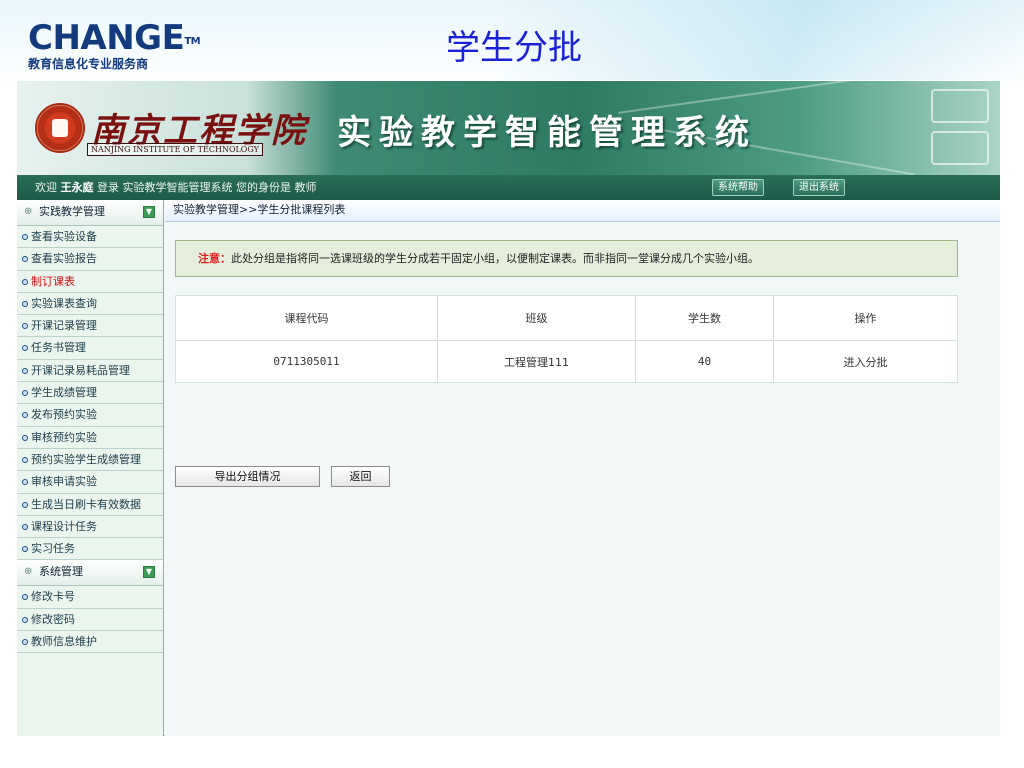 This screenshot has height=768, width=1024. Describe the element at coordinates (64, 236) in the screenshot. I see `sidebar-item-label: 查看实验设备` at that location.